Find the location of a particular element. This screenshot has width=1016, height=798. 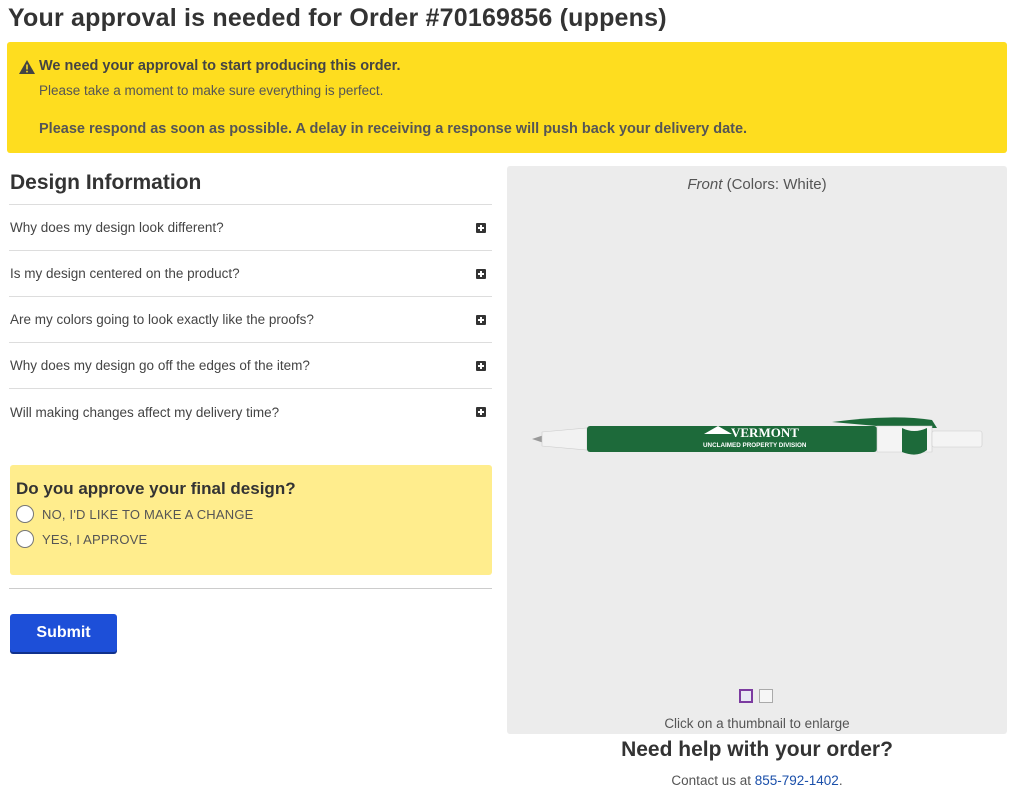

pen-product-image: VERMONT UNCLAIMED PROPERTY DIVISION is located at coordinates (758, 439).